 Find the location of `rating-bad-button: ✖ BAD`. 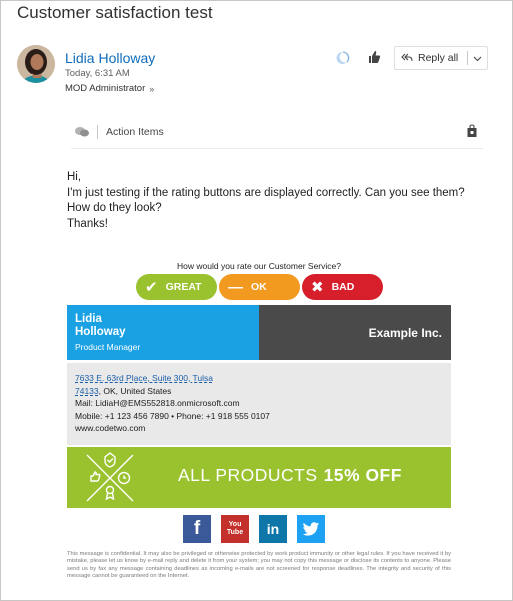

rating-bad-button: ✖ BAD is located at coordinates (342, 287).